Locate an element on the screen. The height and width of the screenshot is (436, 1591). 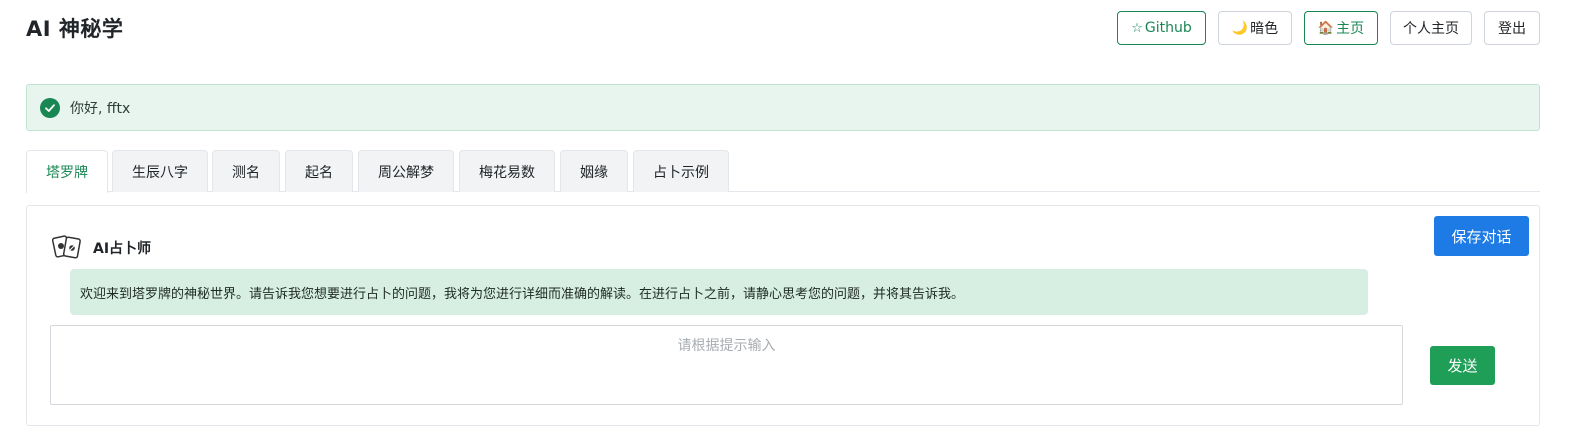
tab-naming: 起名 is located at coordinates (319, 171).